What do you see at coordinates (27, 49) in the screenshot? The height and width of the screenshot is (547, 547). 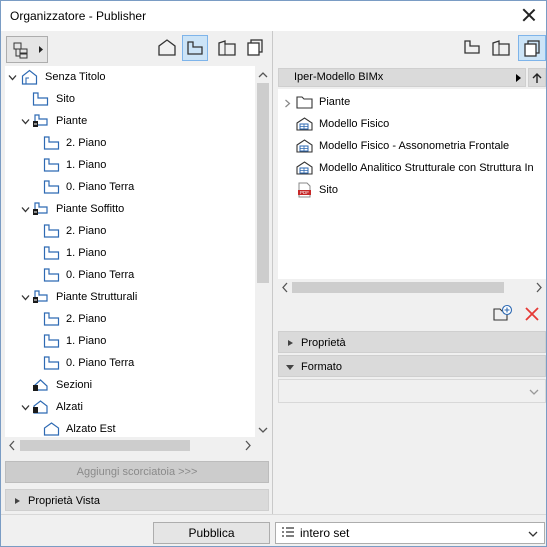 I see `folder-tree-dropdown-button` at bounding box center [27, 49].